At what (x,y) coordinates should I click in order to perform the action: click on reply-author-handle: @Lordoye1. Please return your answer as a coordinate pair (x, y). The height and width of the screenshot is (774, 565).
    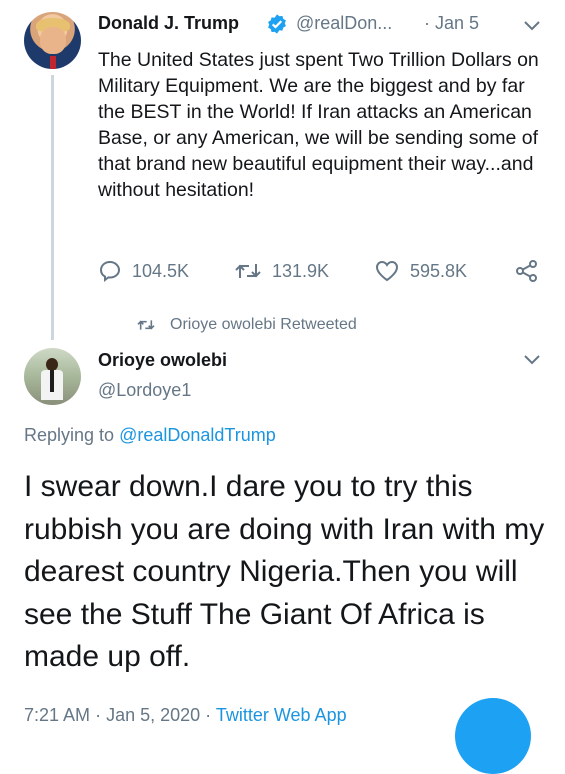
    Looking at the image, I should click on (144, 390).